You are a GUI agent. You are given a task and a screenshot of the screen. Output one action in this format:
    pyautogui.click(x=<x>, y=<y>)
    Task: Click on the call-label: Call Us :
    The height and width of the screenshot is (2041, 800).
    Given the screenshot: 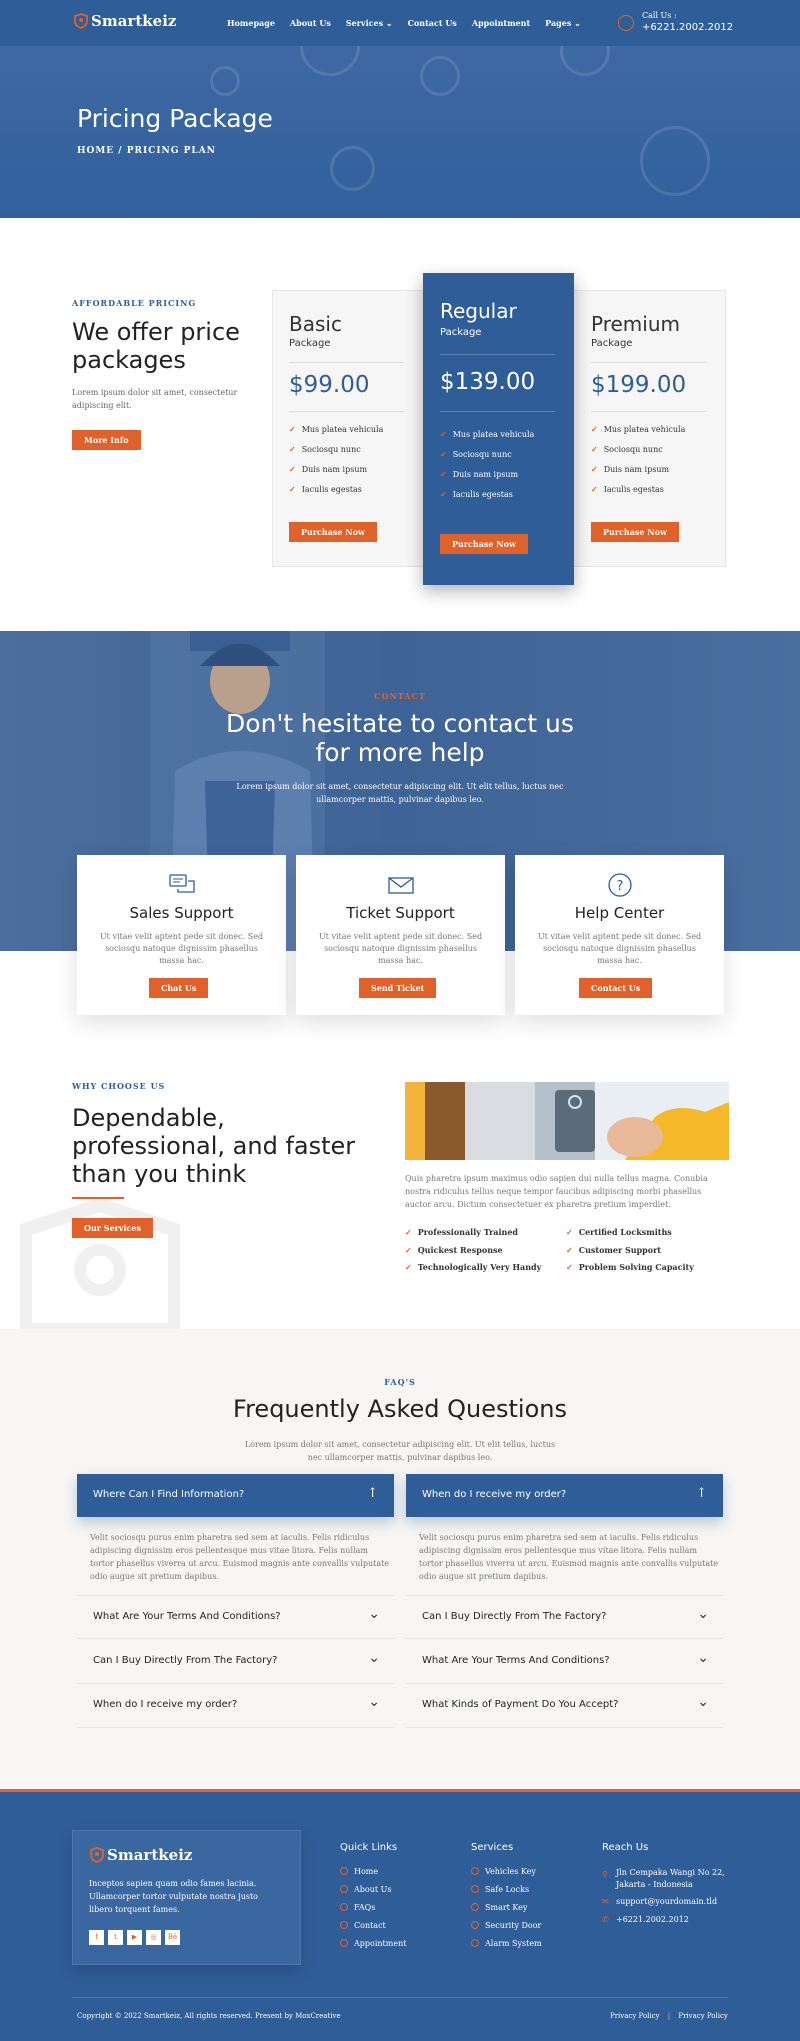 What is the action you would take?
    pyautogui.click(x=659, y=15)
    